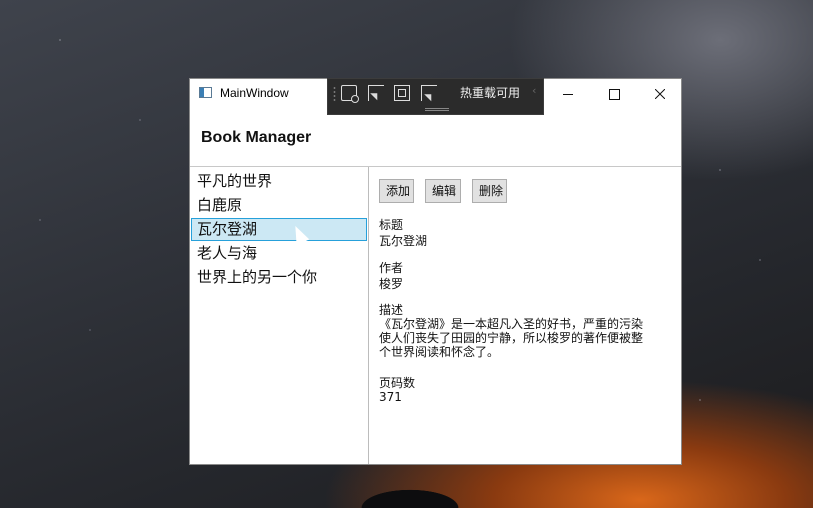 The height and width of the screenshot is (508, 813). What do you see at coordinates (490, 93) in the screenshot?
I see `hot-reload-status: 热重载可用` at bounding box center [490, 93].